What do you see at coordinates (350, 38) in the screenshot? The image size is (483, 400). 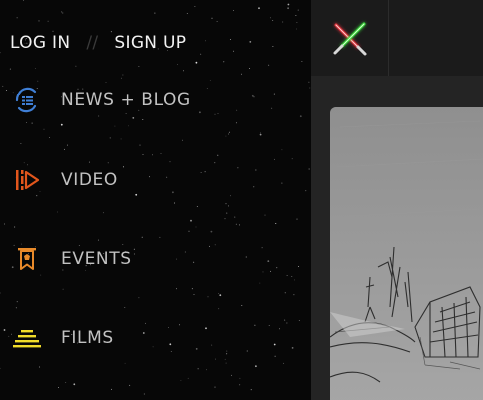 I see `logo-button` at bounding box center [350, 38].